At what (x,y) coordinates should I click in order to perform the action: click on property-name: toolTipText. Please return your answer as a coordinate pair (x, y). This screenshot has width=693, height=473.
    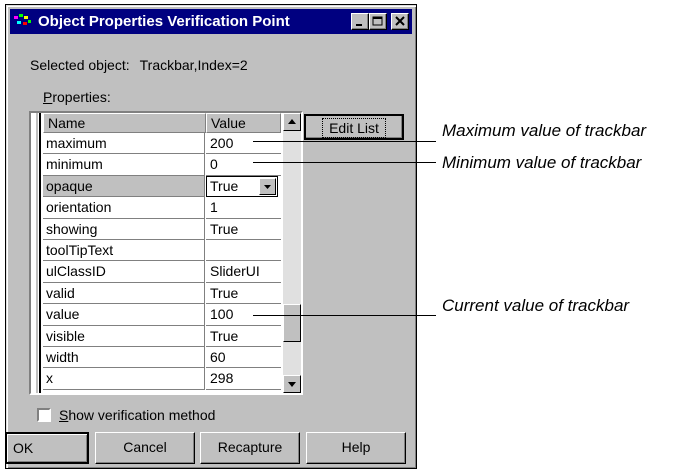
    Looking at the image, I should click on (124, 251).